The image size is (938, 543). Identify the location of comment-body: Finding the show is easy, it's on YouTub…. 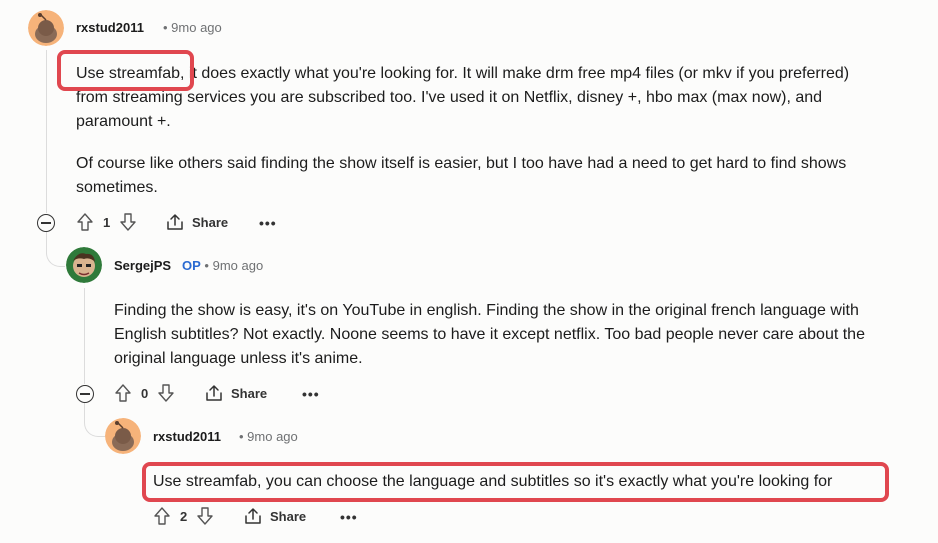
(519, 335).